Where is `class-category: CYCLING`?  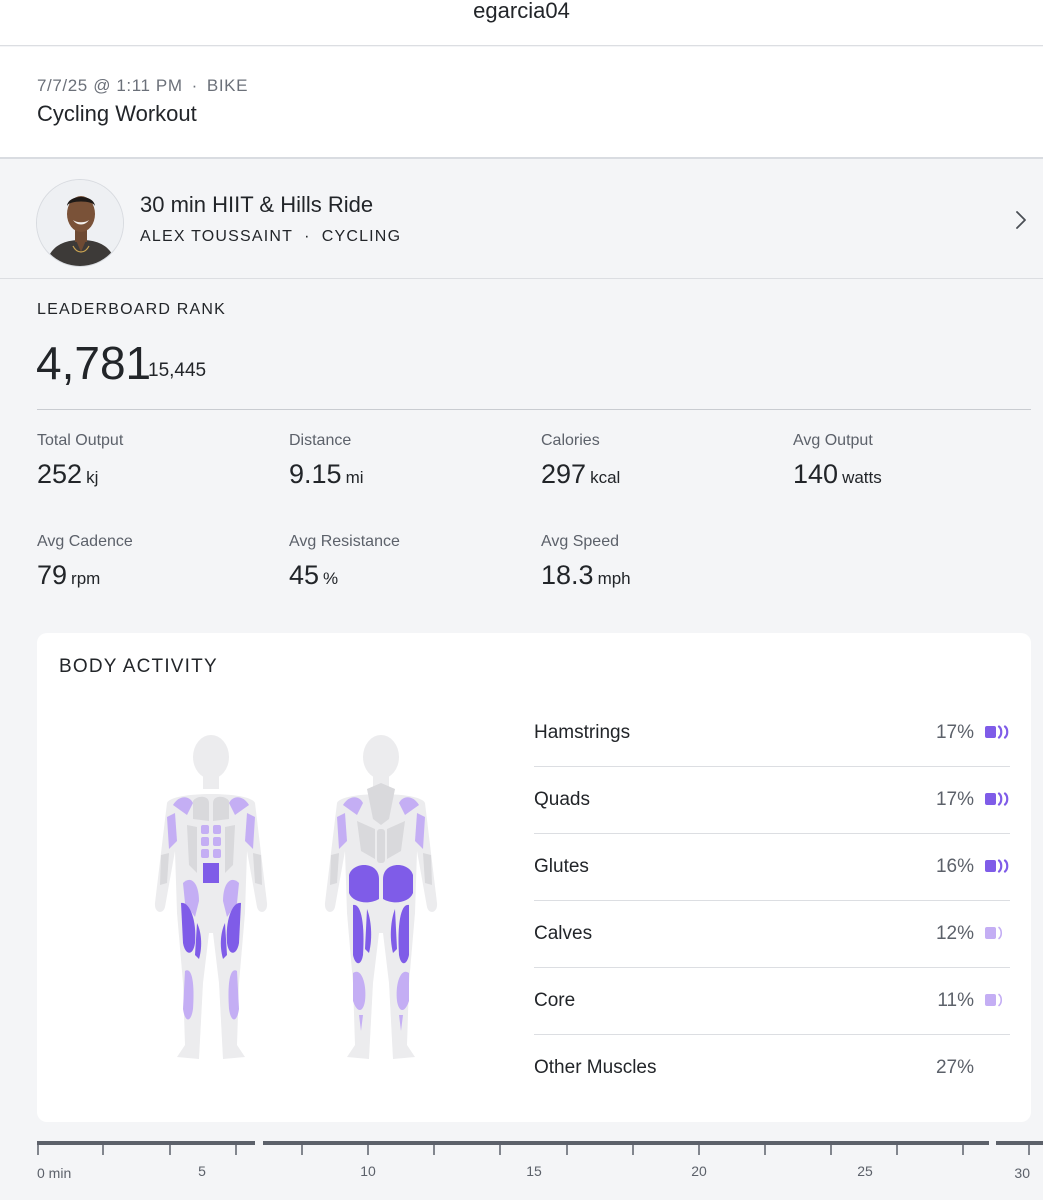
class-category: CYCLING is located at coordinates (361, 236).